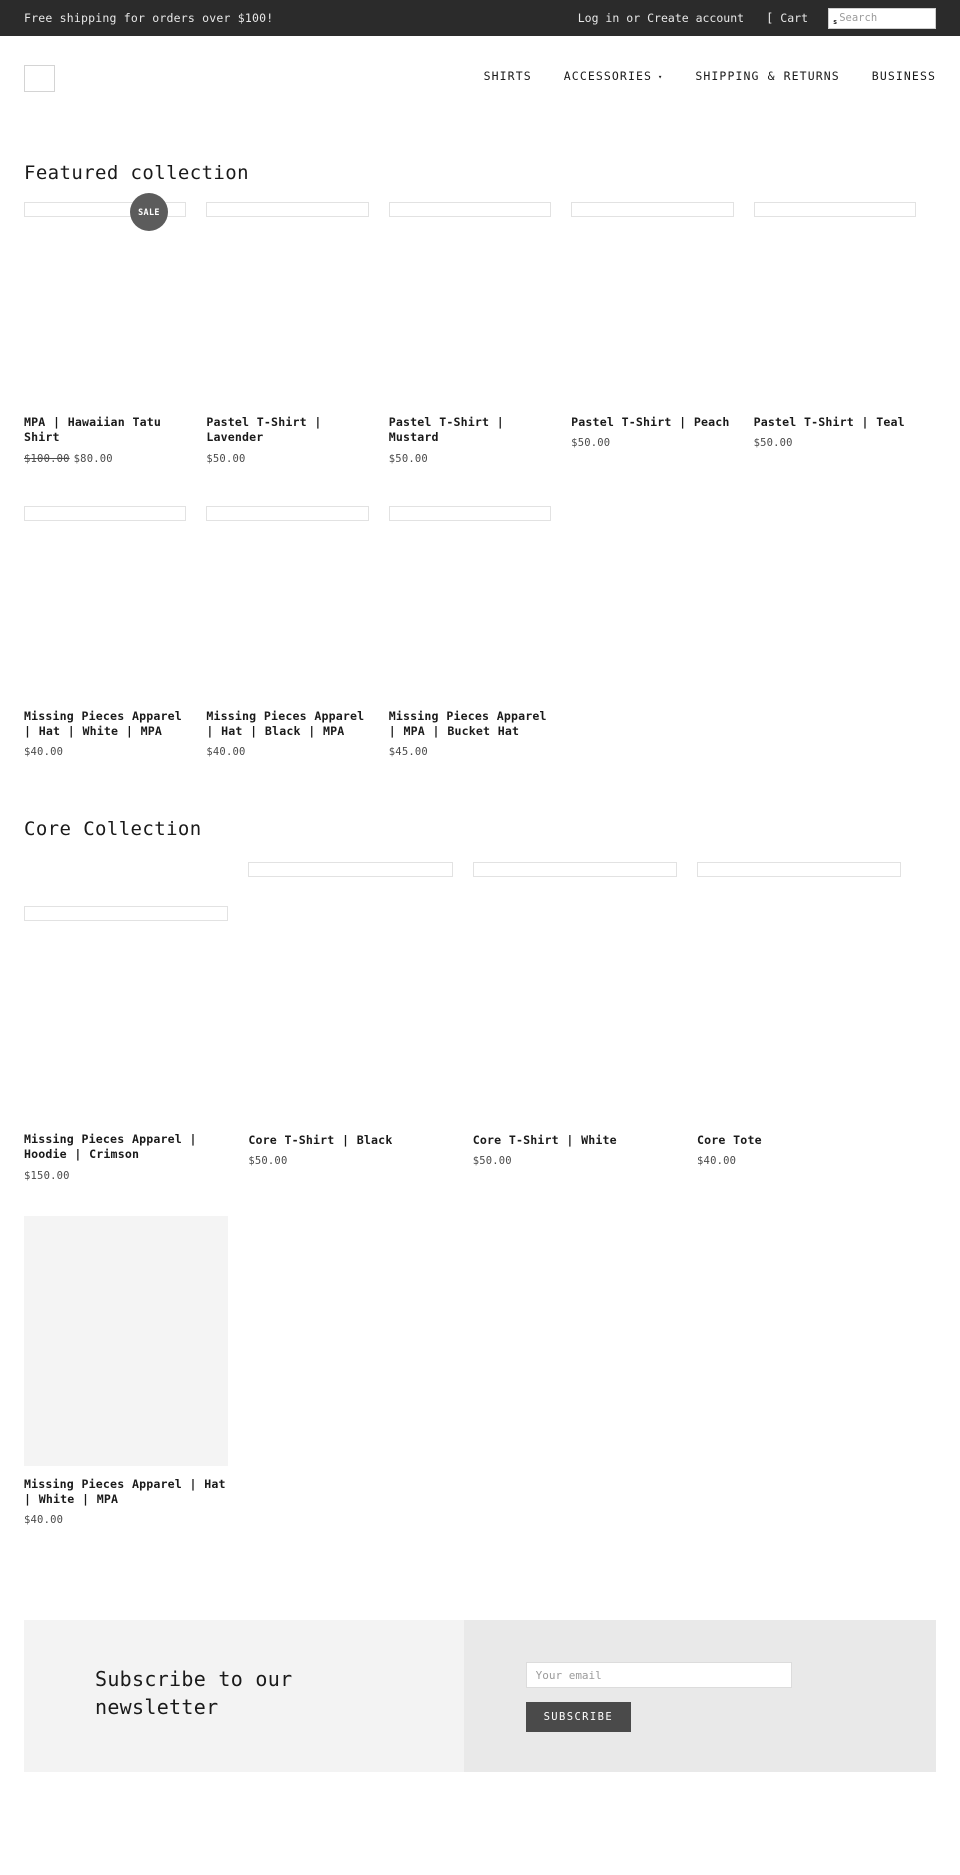  I want to click on or-separator: or, so click(633, 18).